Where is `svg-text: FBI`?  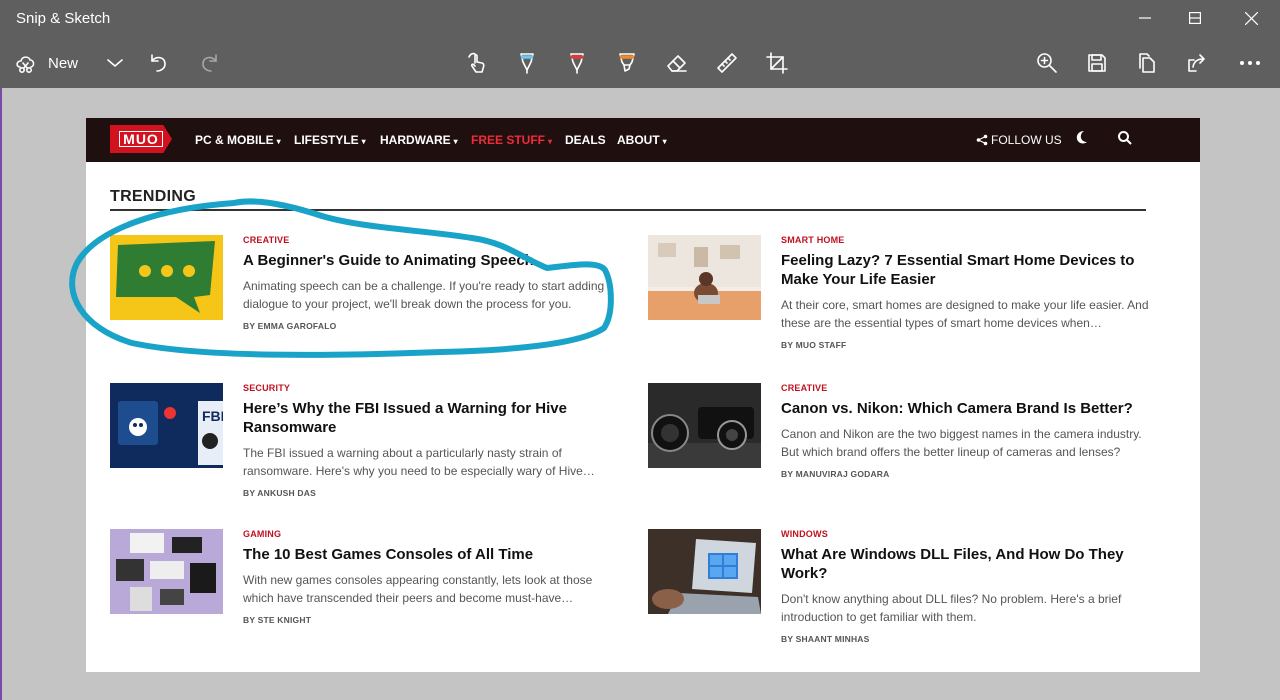 svg-text: FBI is located at coordinates (212, 416).